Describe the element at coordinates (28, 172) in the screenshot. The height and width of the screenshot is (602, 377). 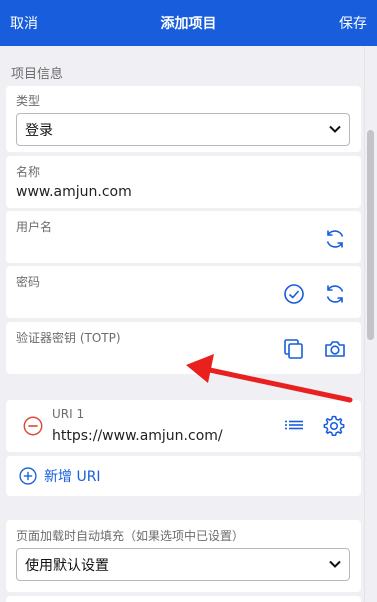
I see `name-field-label: 名称` at that location.